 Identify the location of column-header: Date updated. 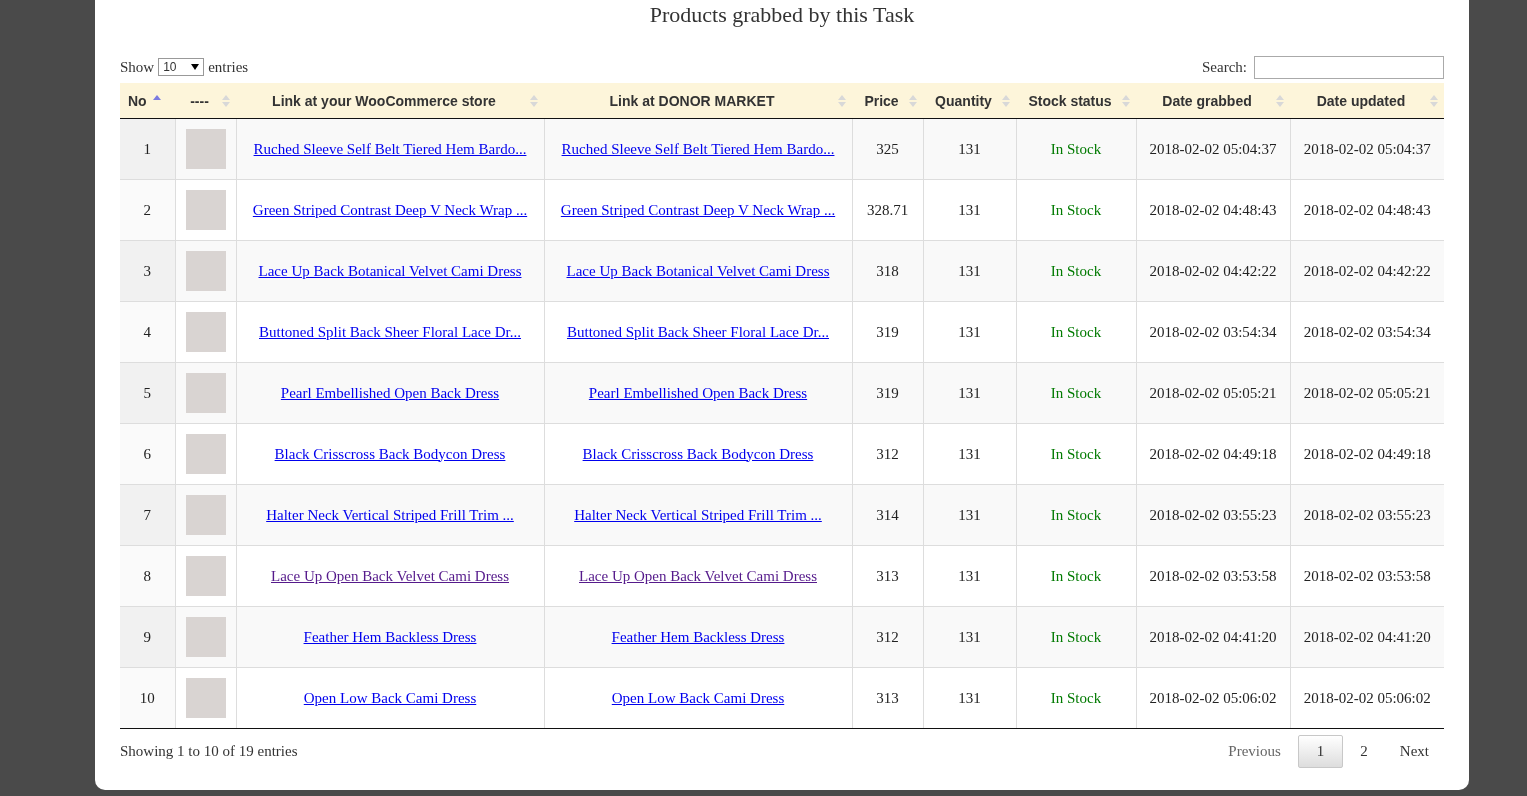
(1367, 101).